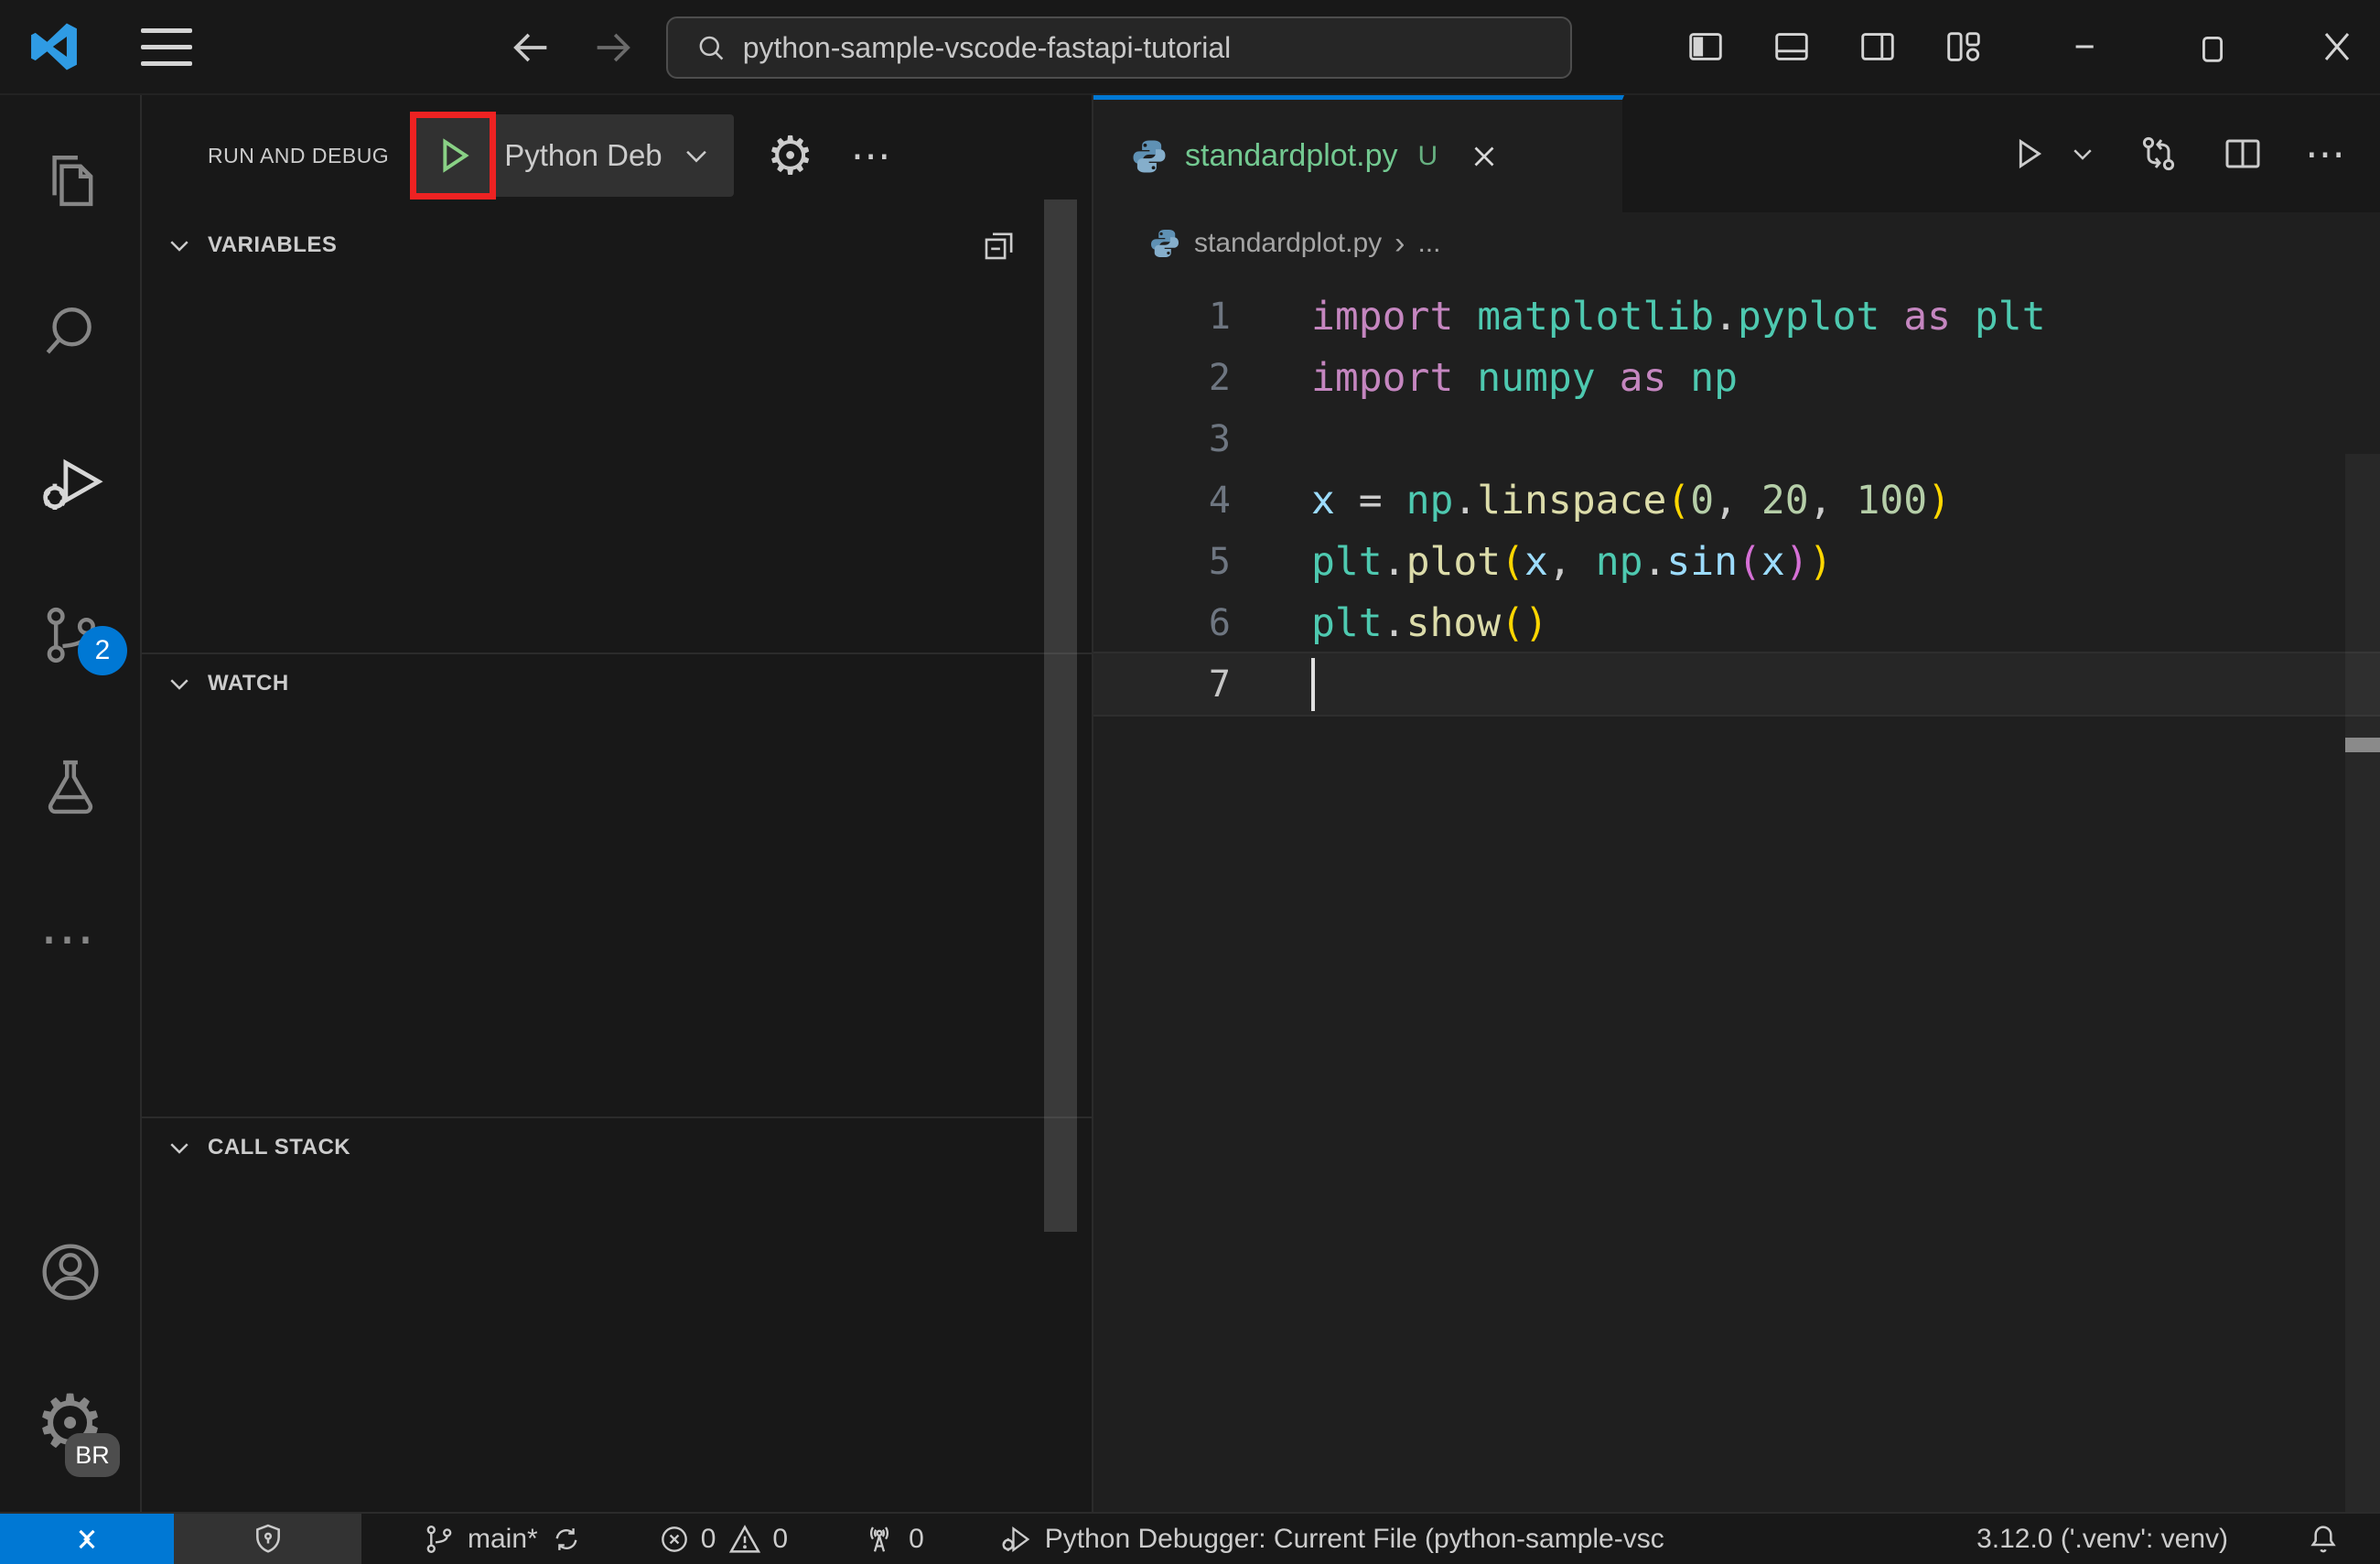 This screenshot has width=2380, height=1564. I want to click on code-line: 7, so click(1736, 684).